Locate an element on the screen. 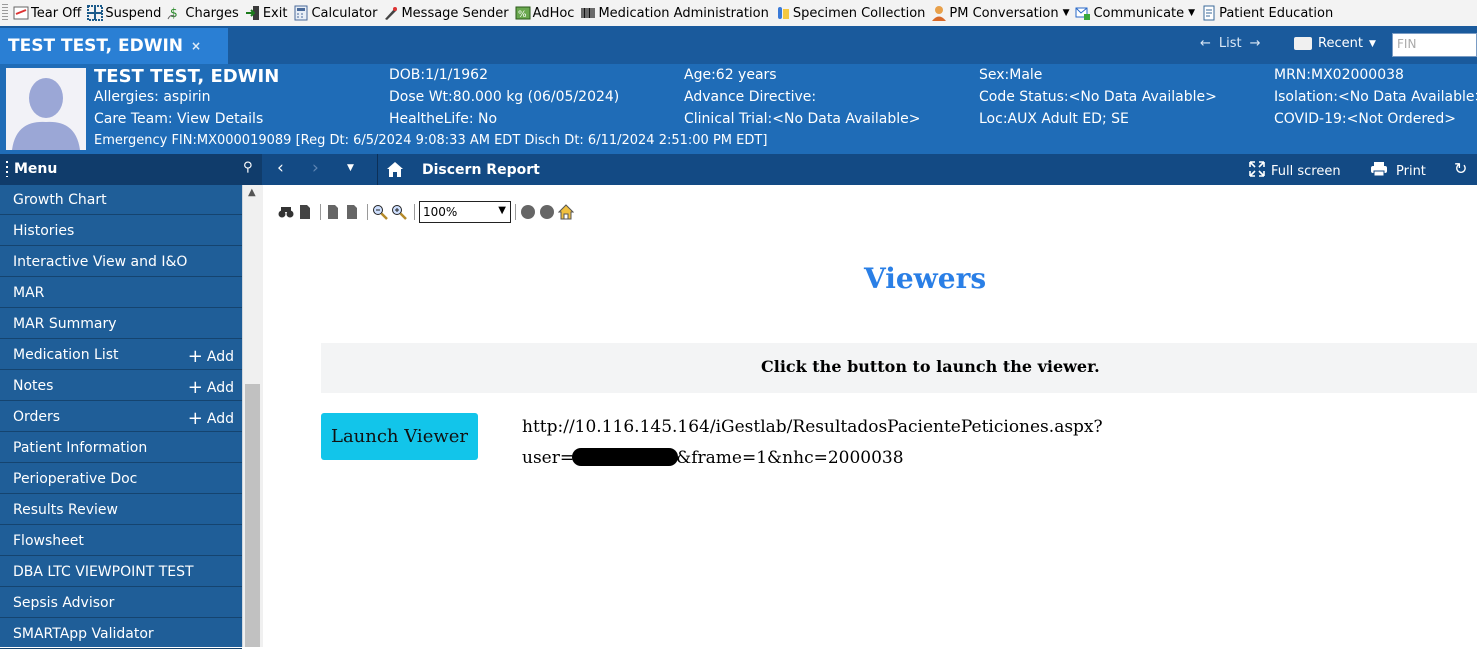 This screenshot has width=1477, height=649. exit-button: Exit is located at coordinates (266, 13).